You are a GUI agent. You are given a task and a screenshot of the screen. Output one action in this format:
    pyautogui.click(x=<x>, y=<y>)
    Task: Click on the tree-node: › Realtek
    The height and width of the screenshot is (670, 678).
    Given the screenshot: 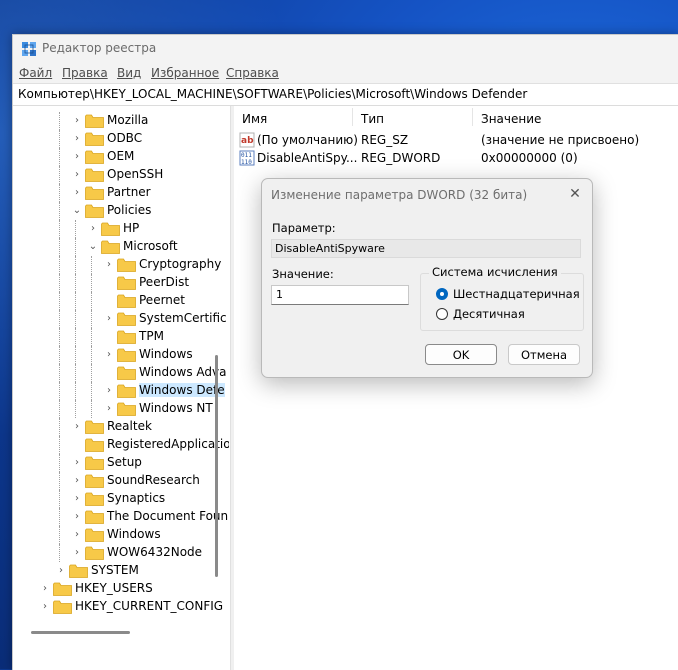 What is the action you would take?
    pyautogui.click(x=121, y=427)
    